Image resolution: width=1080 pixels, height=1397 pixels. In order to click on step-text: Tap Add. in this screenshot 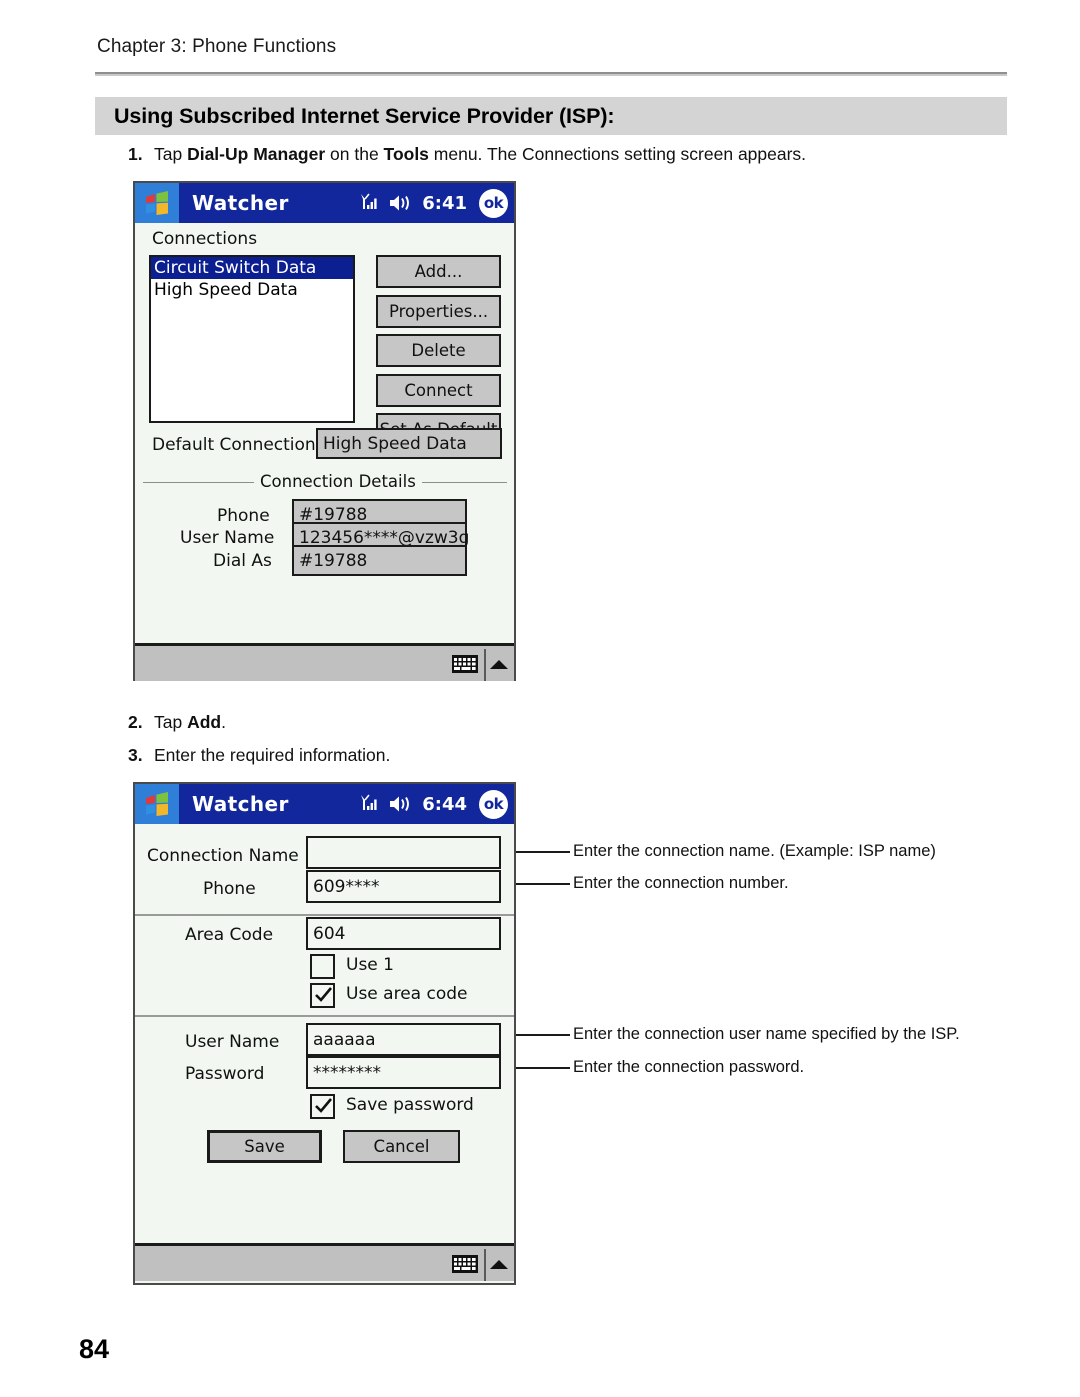, I will do `click(190, 722)`.